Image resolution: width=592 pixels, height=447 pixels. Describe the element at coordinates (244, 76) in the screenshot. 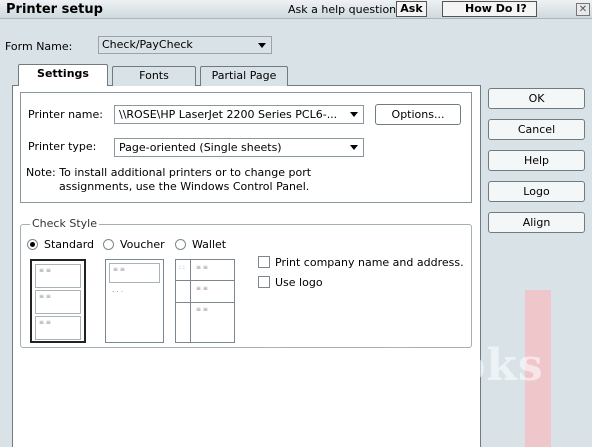

I see `tab-partial-page: Partial Page` at that location.